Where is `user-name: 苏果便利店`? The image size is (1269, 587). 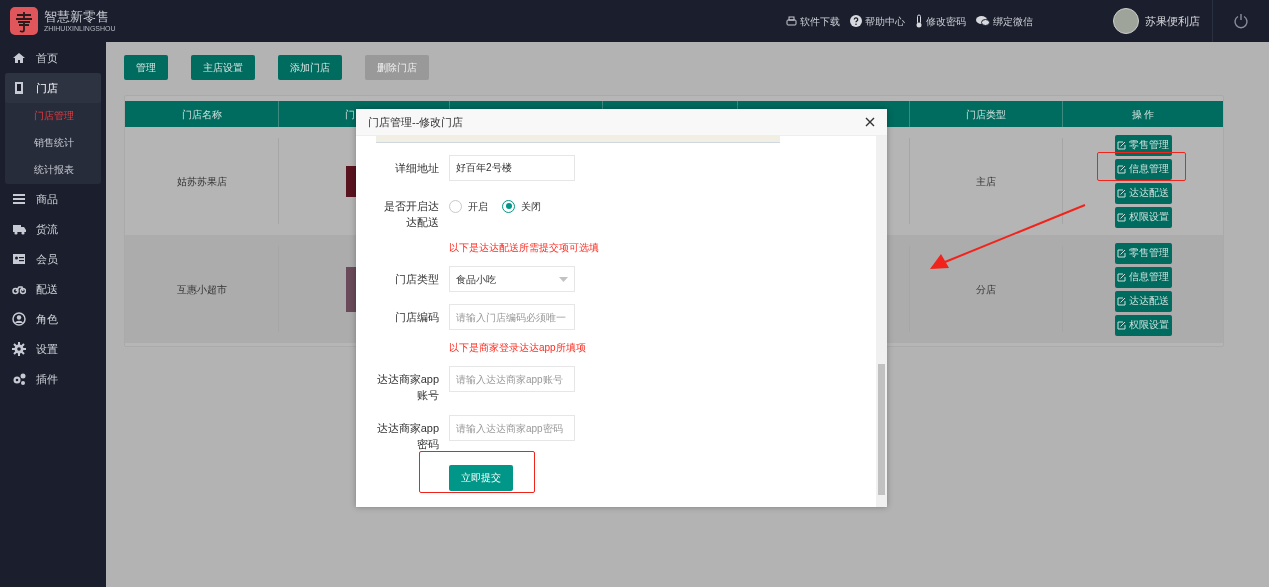
user-name: 苏果便利店 is located at coordinates (1172, 21).